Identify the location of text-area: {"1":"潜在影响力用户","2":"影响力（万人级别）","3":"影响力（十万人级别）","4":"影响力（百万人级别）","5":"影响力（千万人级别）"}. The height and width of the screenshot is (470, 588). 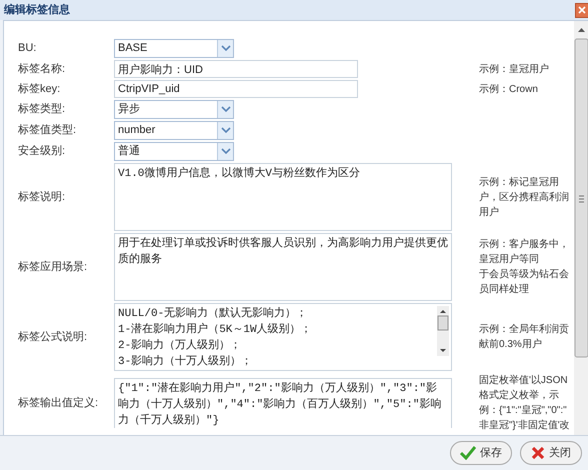
(283, 403).